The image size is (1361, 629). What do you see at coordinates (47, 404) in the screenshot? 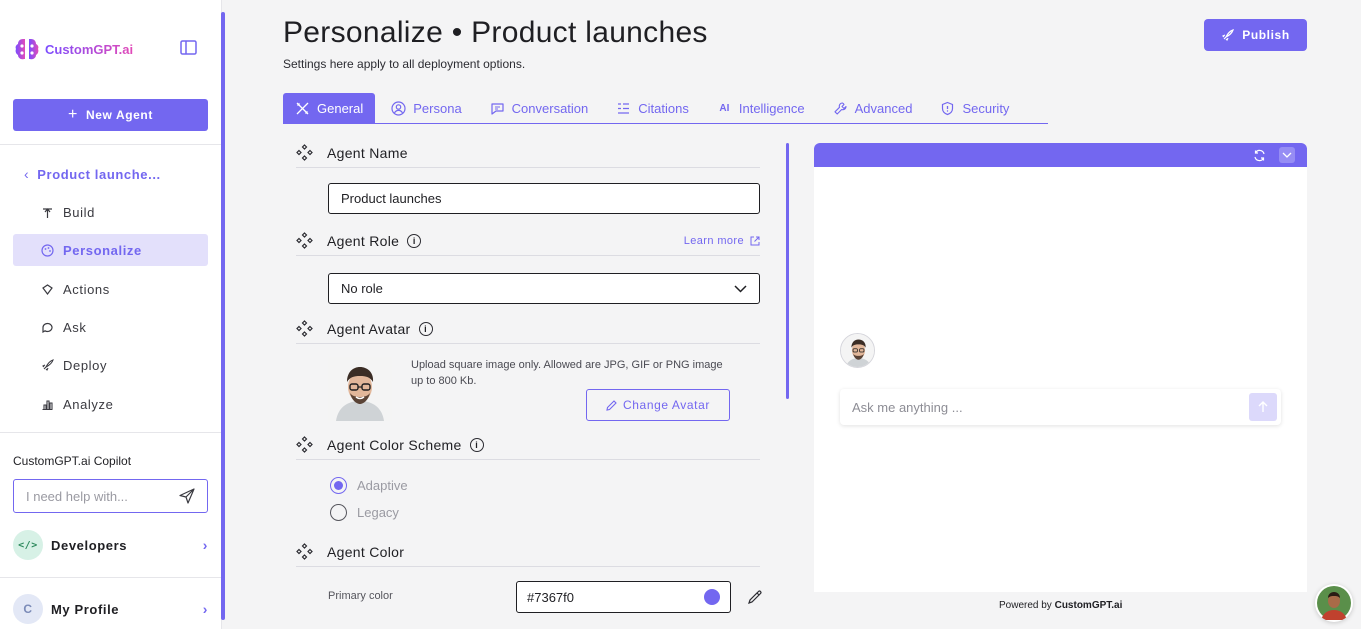
I see `chart-icon` at bounding box center [47, 404].